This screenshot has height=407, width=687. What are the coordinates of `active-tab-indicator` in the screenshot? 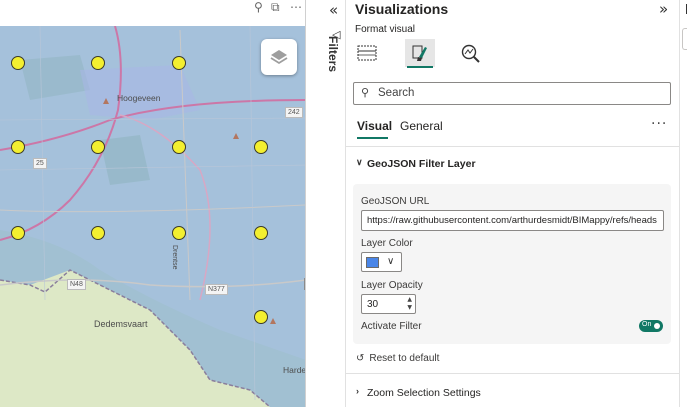 It's located at (420, 67).